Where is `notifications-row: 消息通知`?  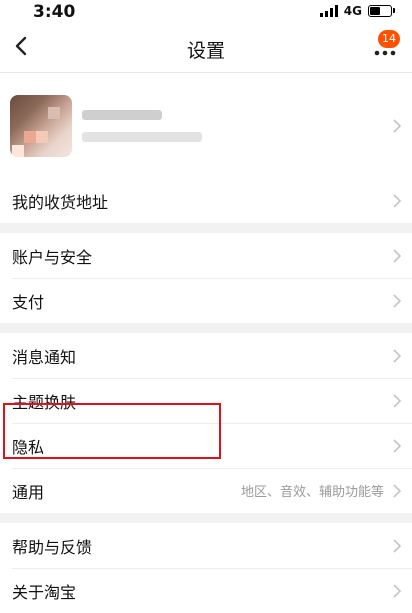
notifications-row: 消息通知 is located at coordinates (206, 355).